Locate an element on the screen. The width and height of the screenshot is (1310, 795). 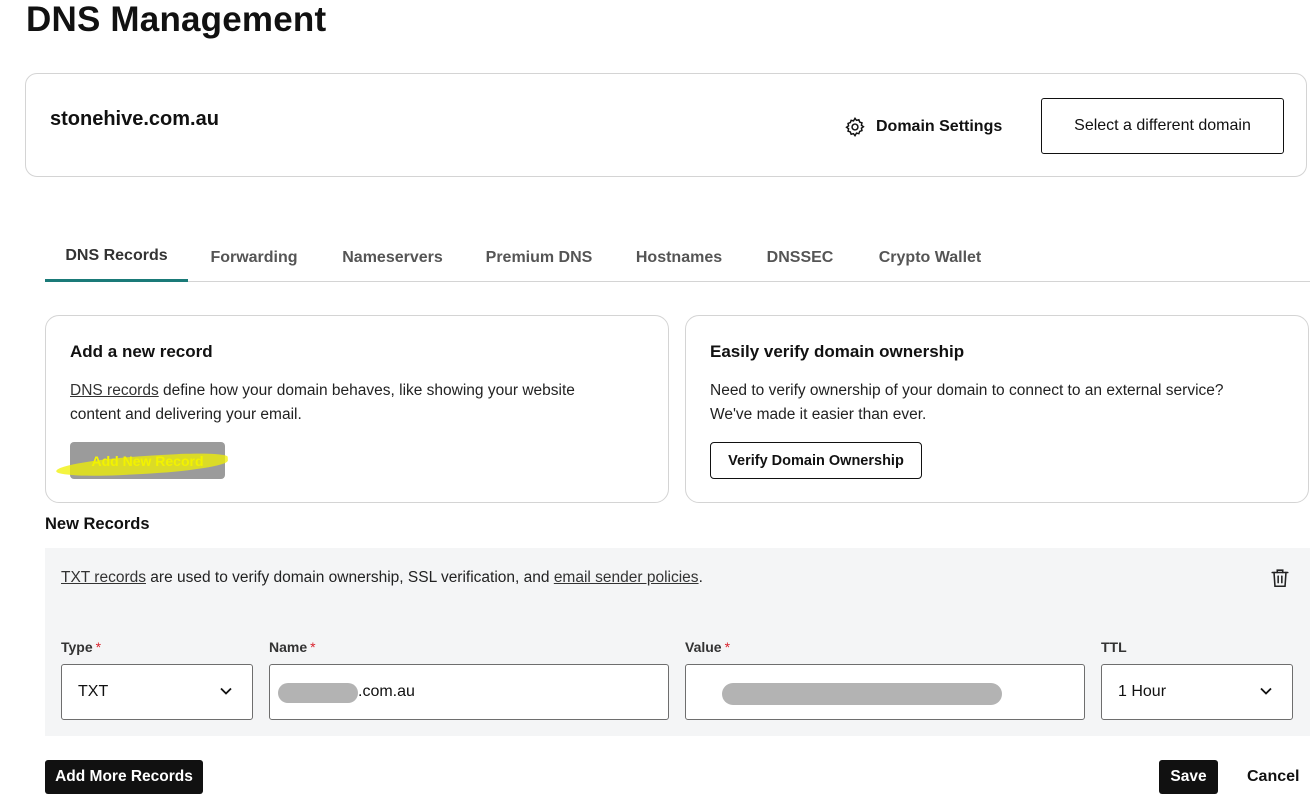
add-more-records-button: Add More Records is located at coordinates (124, 777).